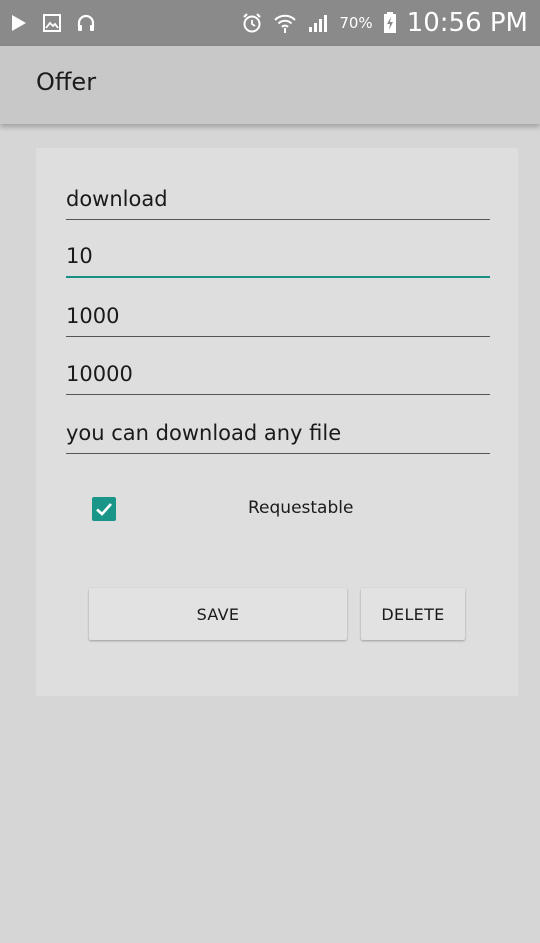 The height and width of the screenshot is (943, 540). Describe the element at coordinates (204, 433) in the screenshot. I see `description-field-value: you can download any file` at that location.